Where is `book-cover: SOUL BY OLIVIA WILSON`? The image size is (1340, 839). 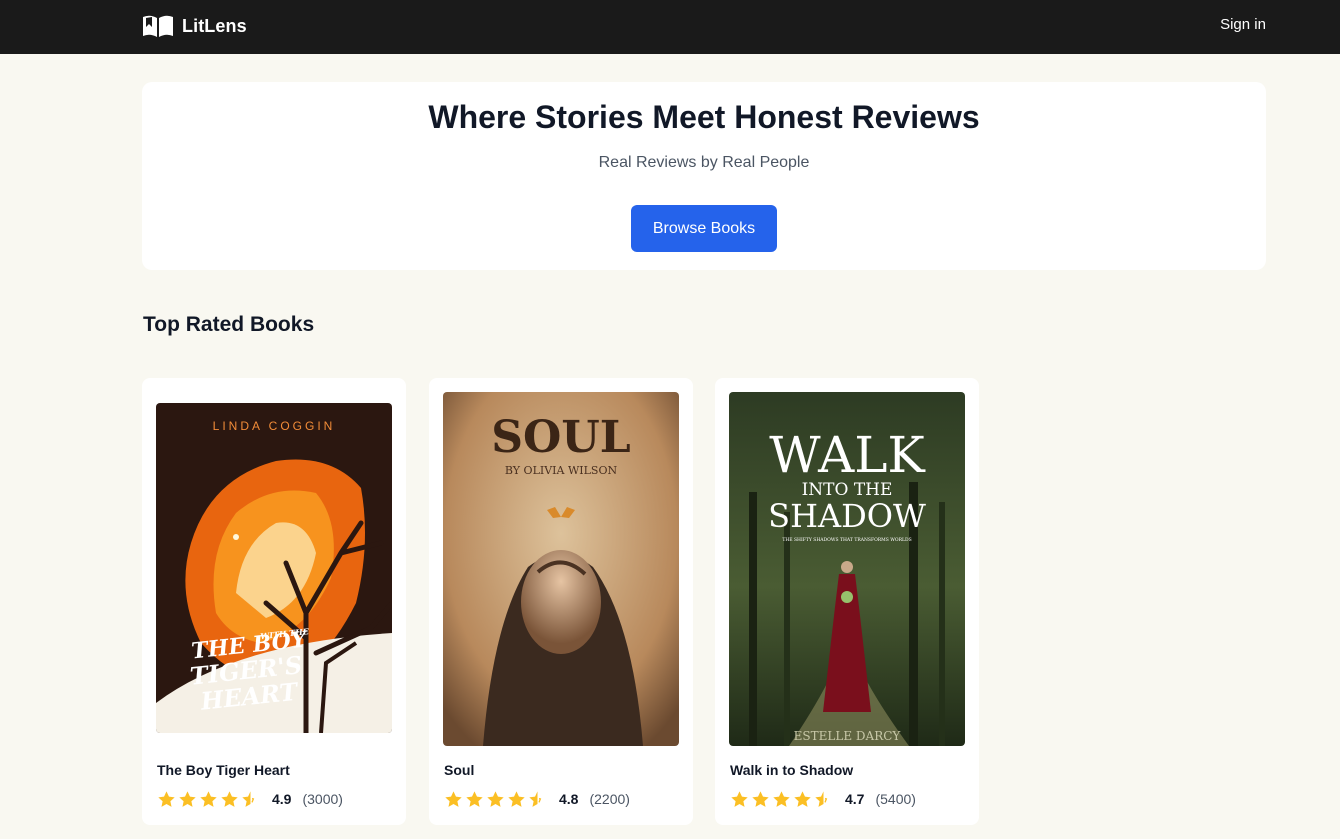 book-cover: SOUL BY OLIVIA WILSON is located at coordinates (561, 569).